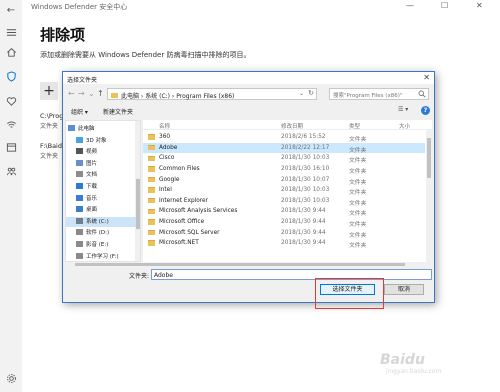  I want to click on nav-item-label: 桌面, so click(92, 210).